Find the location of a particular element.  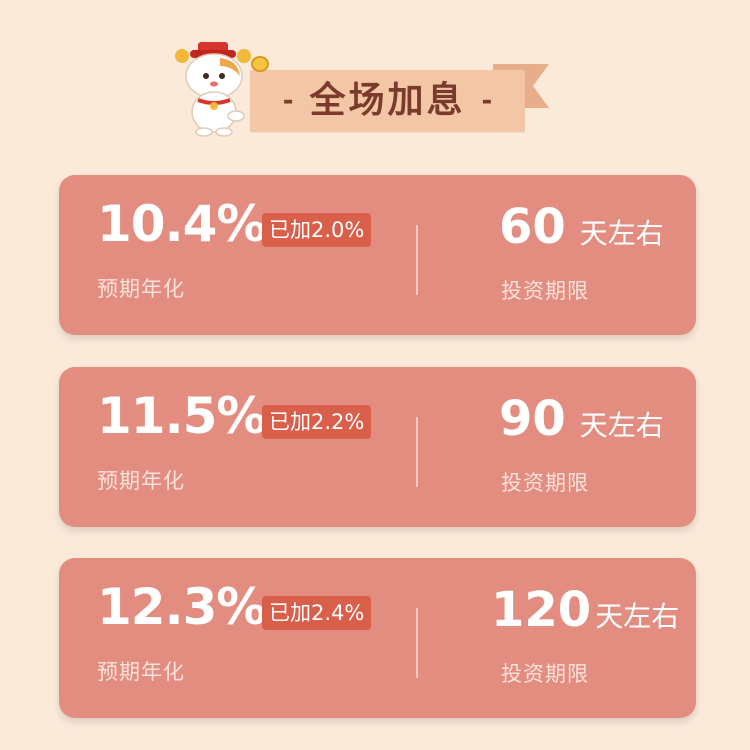

bonus-badge: 已加2.2% is located at coordinates (317, 422).